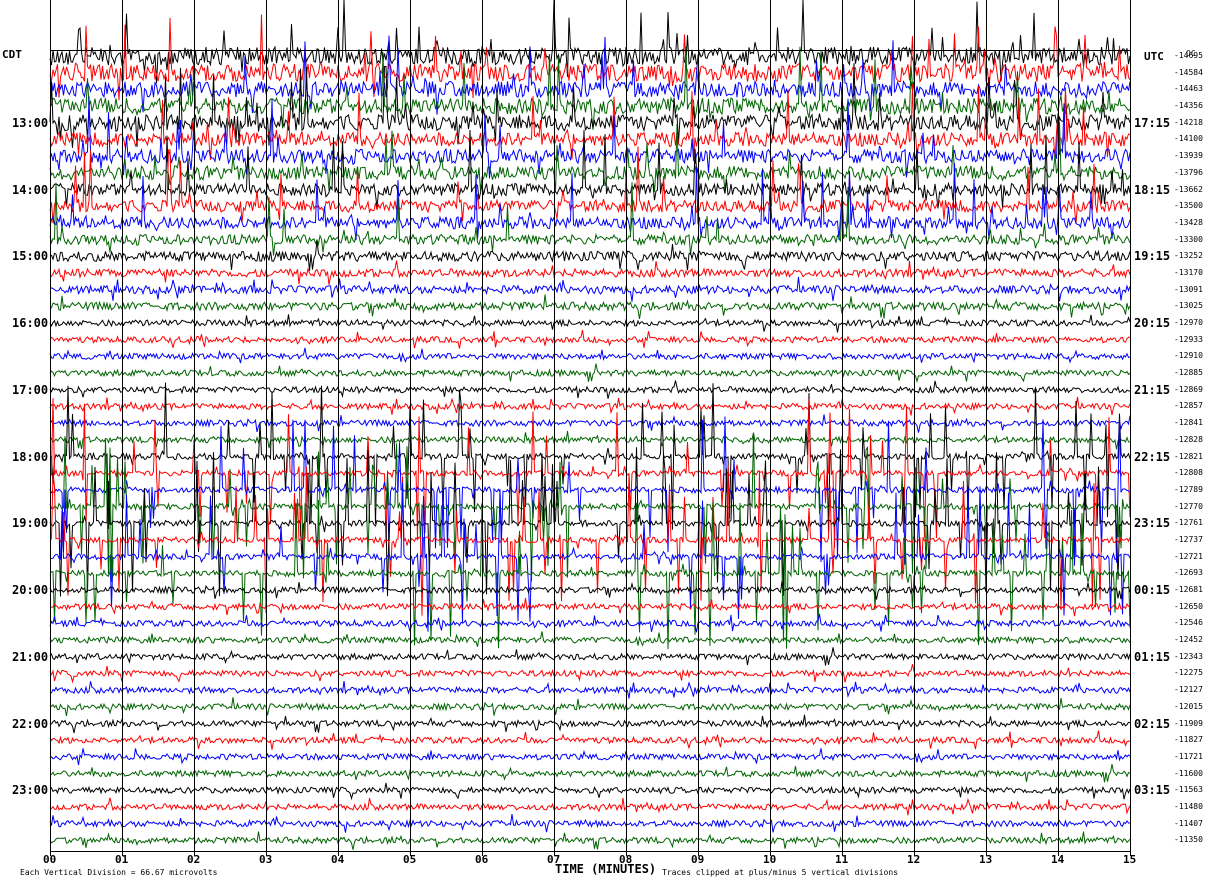 The height and width of the screenshot is (886, 1210). I want to click on left-hour-label: 18:00, so click(30, 456).